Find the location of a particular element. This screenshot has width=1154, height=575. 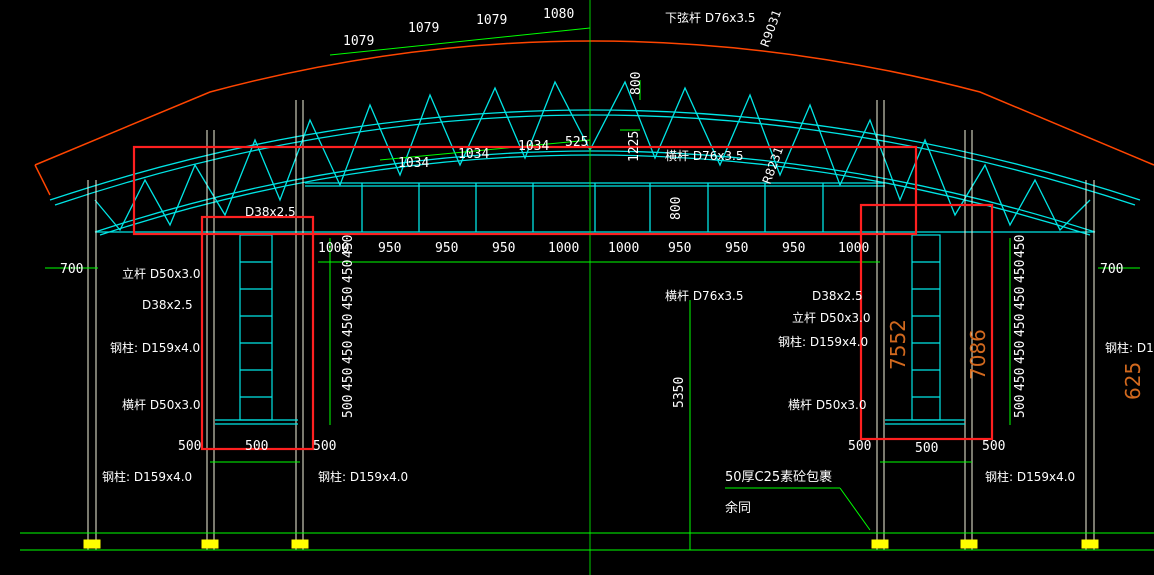

top-dim-4: 1080 is located at coordinates (558, 14).